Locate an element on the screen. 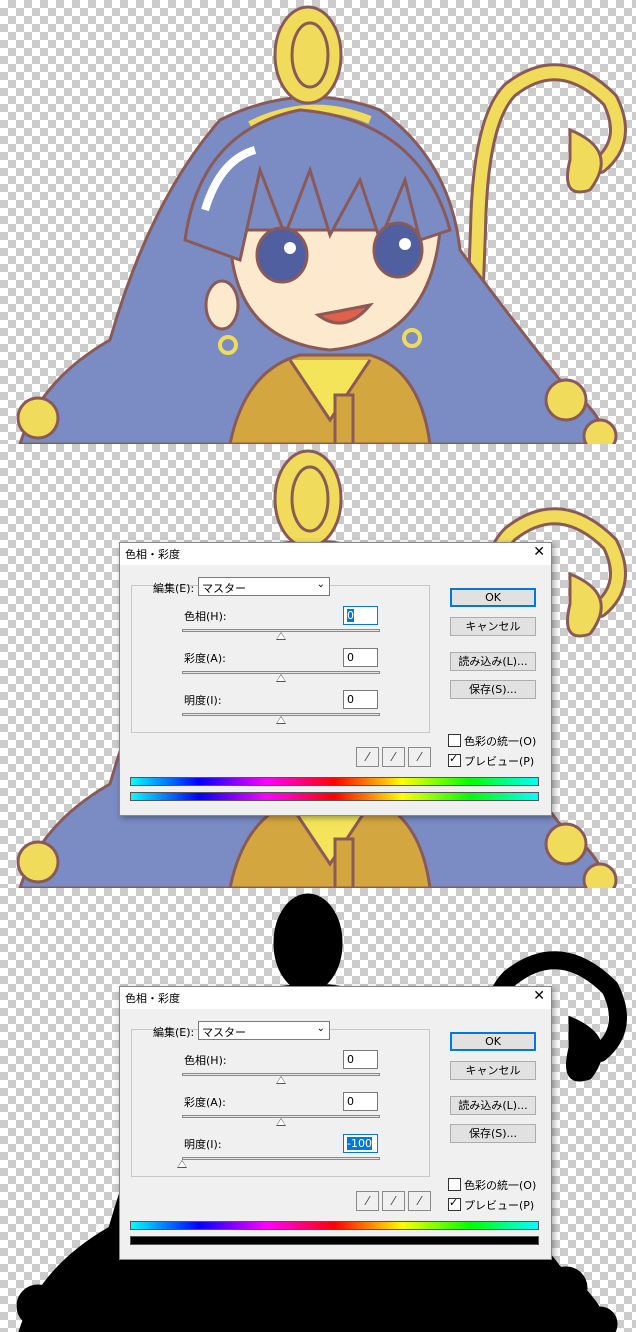 This screenshot has height=1332, width=636. lightness-input: -100 is located at coordinates (360, 1143).